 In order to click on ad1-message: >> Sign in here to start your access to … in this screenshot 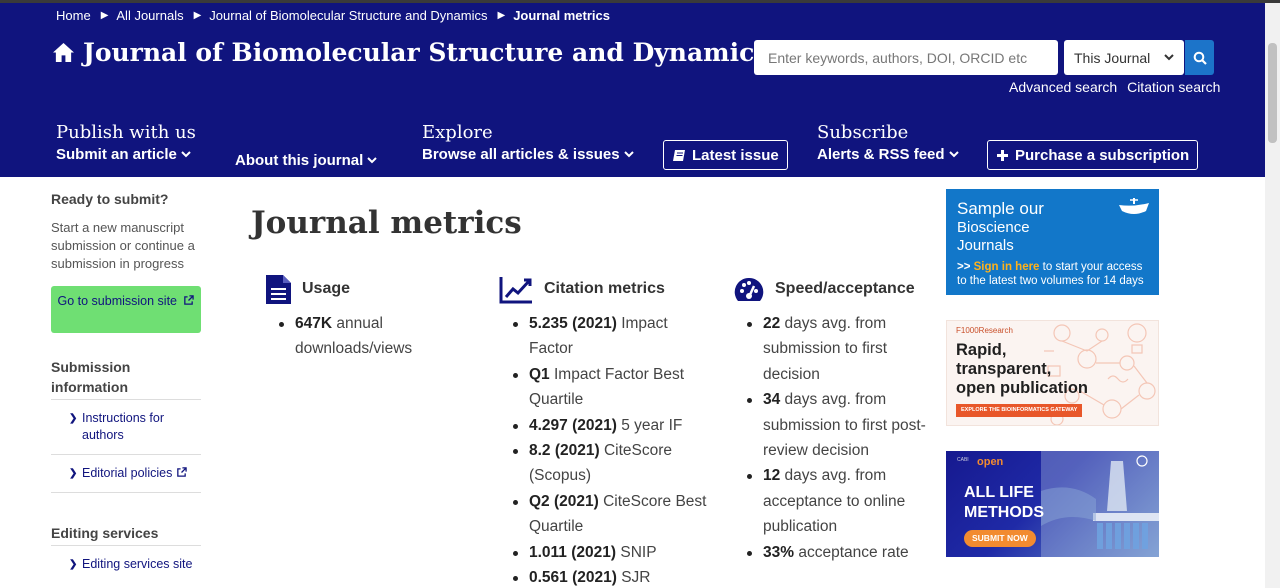, I will do `click(1050, 274)`.